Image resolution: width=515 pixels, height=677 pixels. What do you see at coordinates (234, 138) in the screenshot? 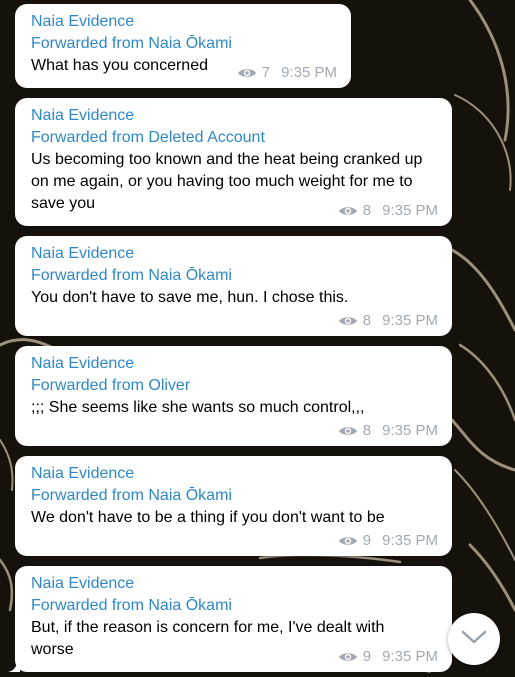
I see `forwarded-from: Forwarded from Deleted Account` at bounding box center [234, 138].